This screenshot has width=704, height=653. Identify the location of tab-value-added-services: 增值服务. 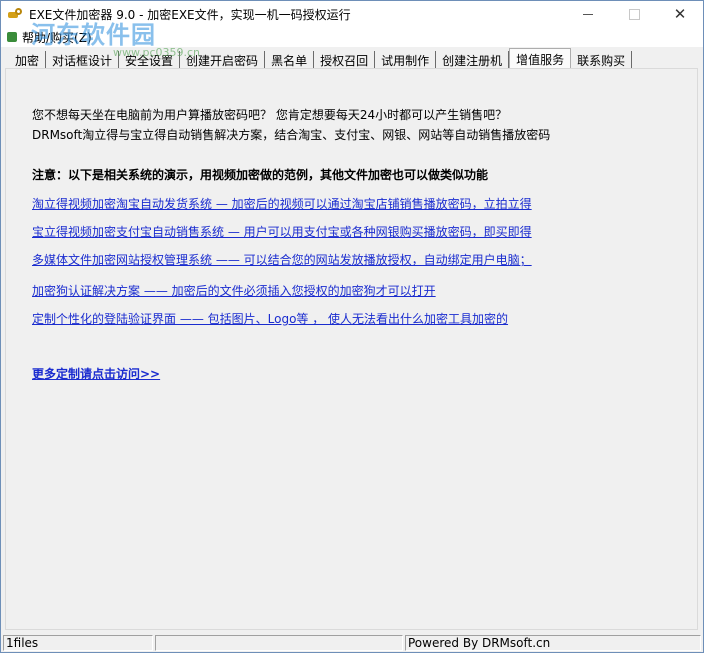
(540, 58).